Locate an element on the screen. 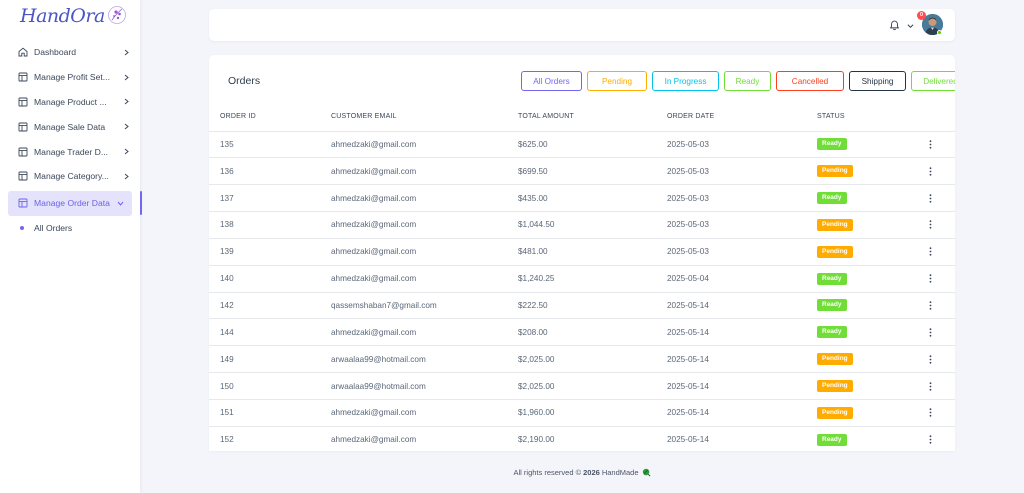 This screenshot has height=493, width=1024. filter-delivered-button: Delivered is located at coordinates (933, 81).